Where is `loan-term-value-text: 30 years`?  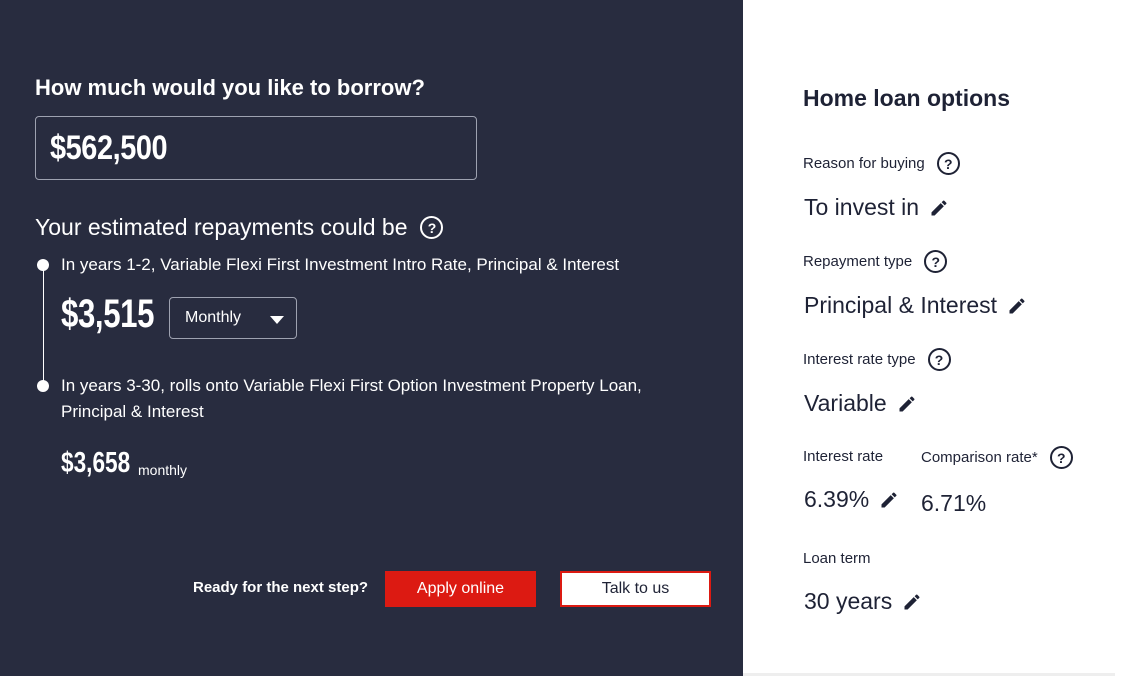 loan-term-value-text: 30 years is located at coordinates (848, 601).